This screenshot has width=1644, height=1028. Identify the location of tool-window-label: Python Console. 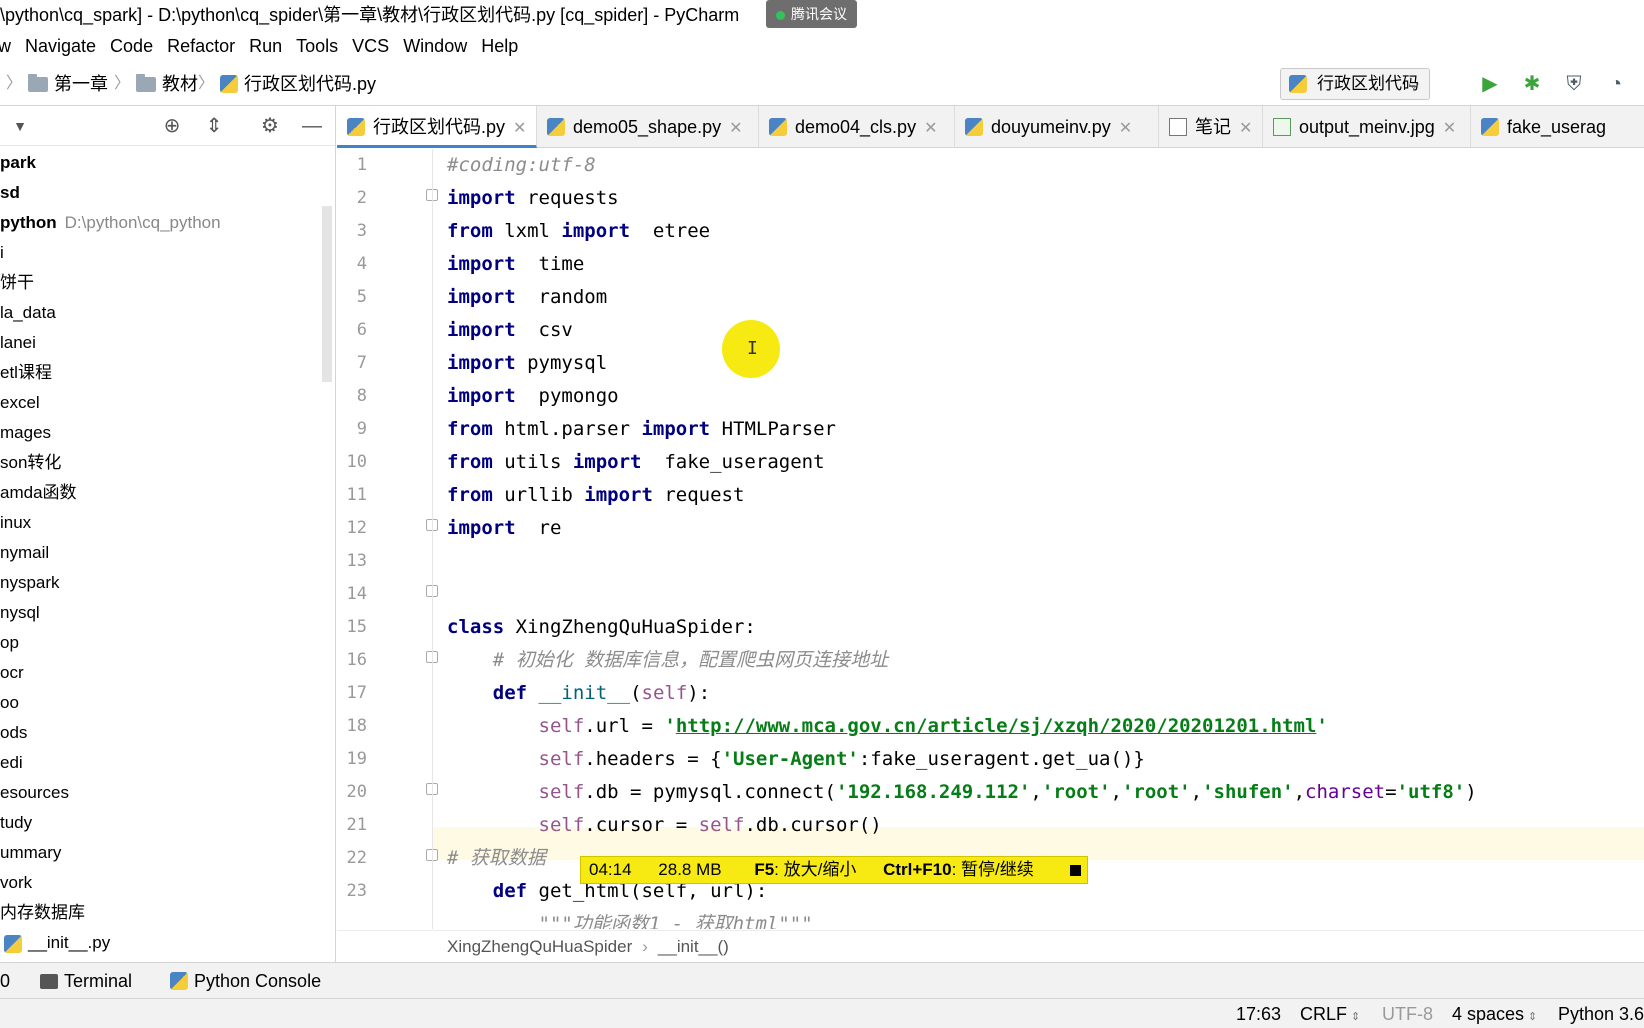
(258, 981).